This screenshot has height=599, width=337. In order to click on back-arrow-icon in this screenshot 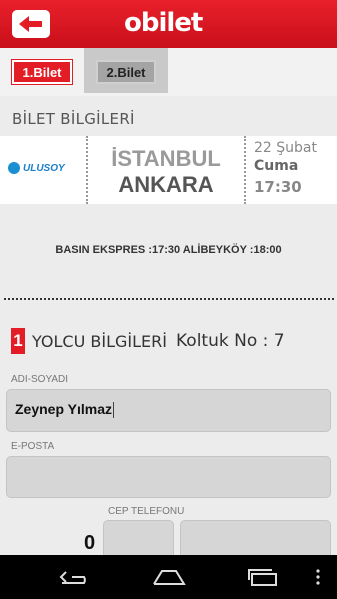, I will do `click(30, 24)`.